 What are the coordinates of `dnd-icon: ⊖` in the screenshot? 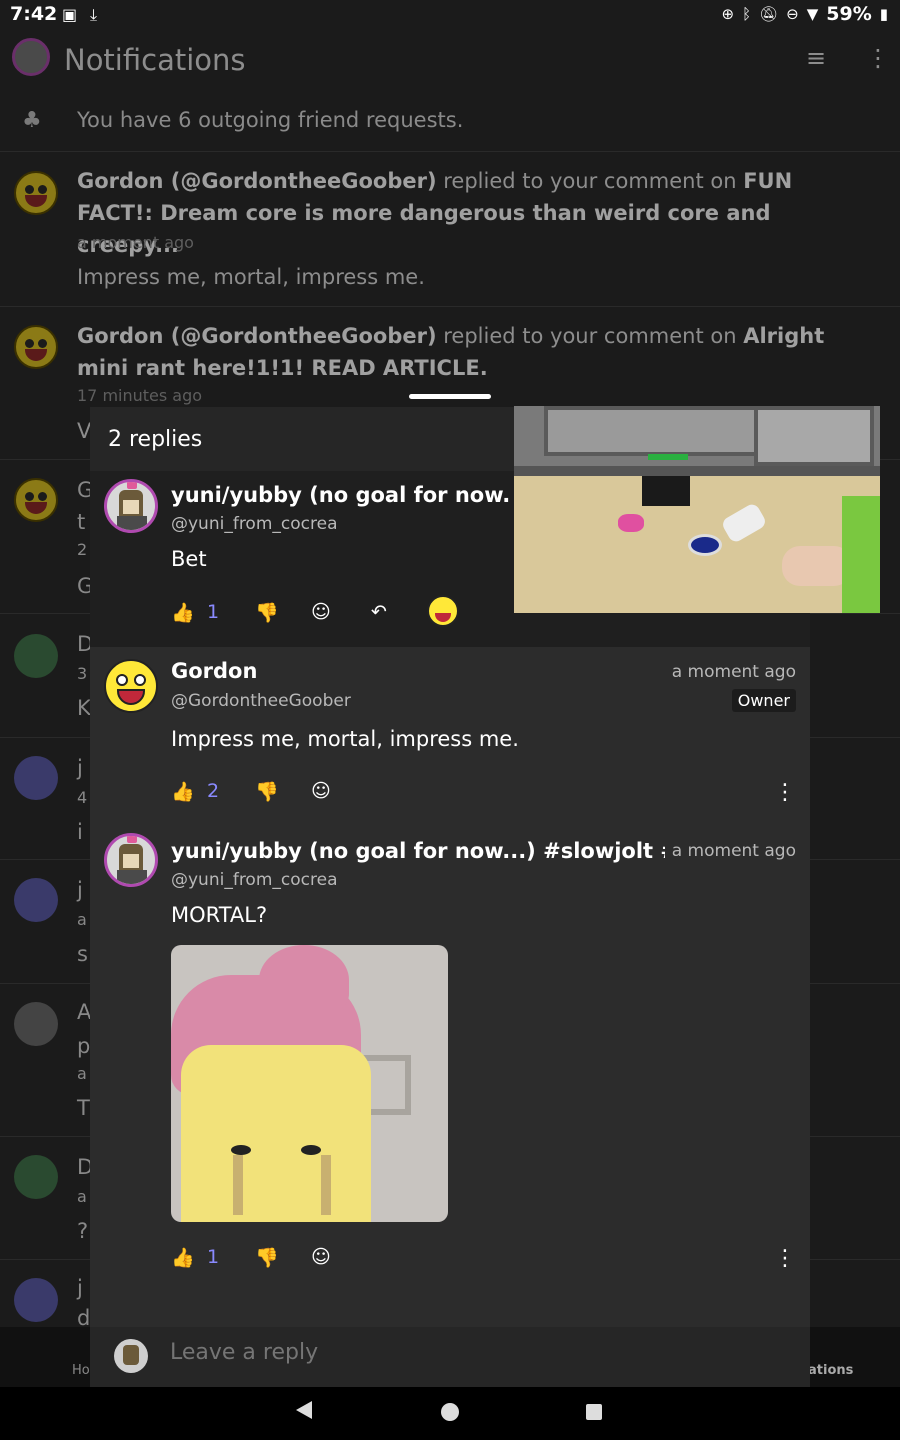 It's located at (792, 14).